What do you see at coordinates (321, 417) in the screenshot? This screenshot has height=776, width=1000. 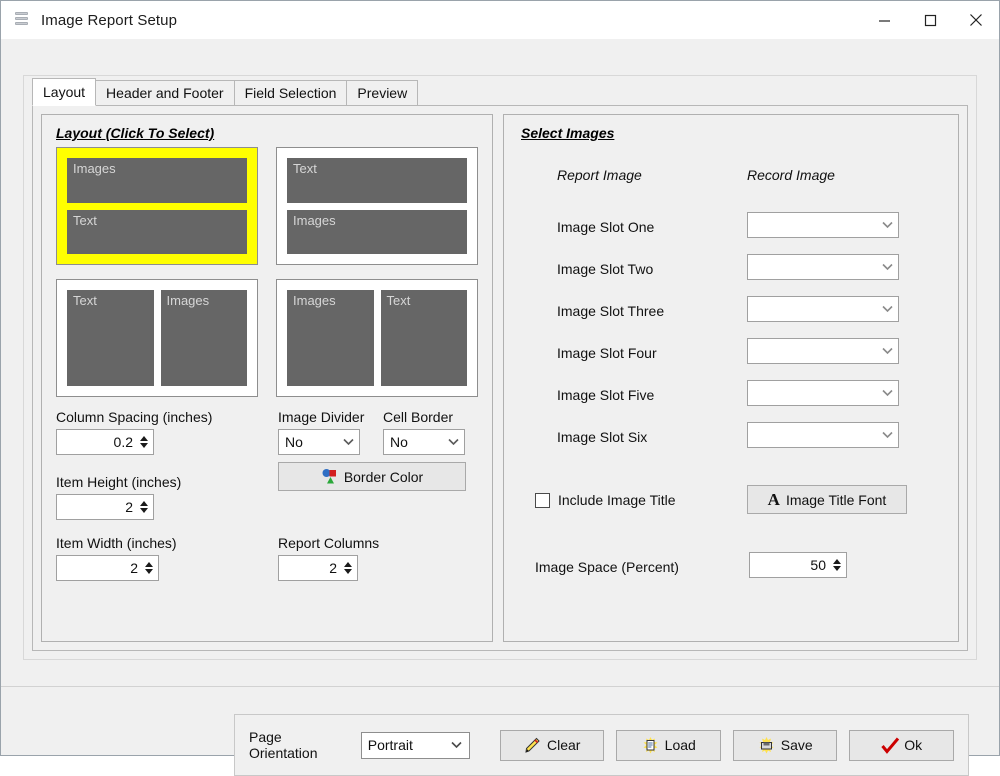 I see `image-divider-label: Image Divider` at bounding box center [321, 417].